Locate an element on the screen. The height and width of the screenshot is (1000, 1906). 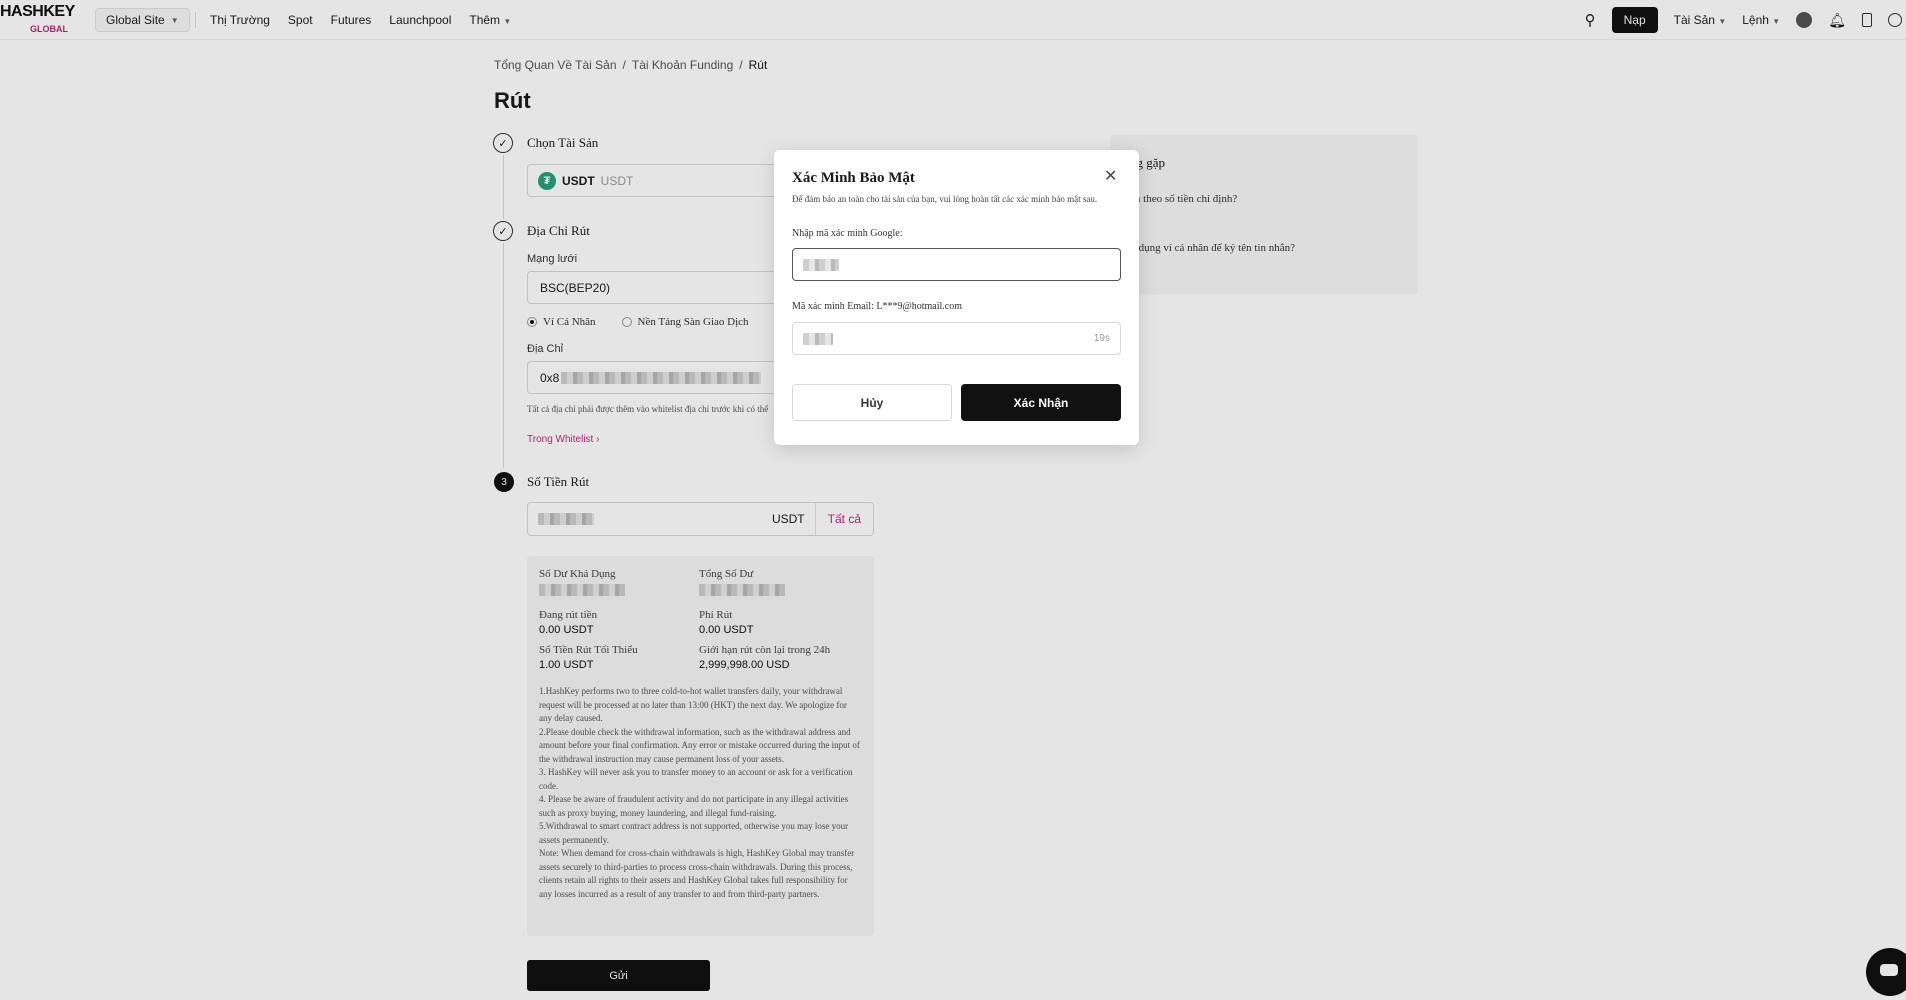
email-code-input: 19s is located at coordinates (956, 338).